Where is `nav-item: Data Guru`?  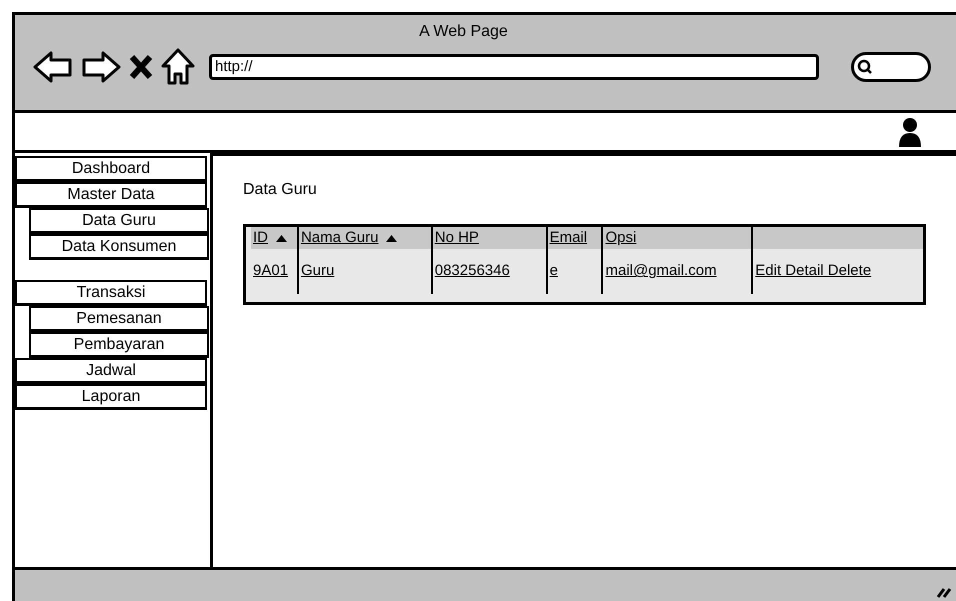
nav-item: Data Guru is located at coordinates (119, 221).